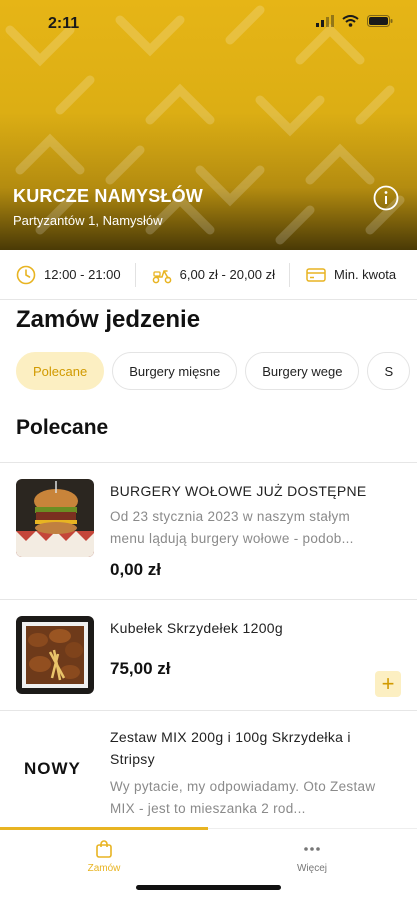 The image size is (417, 900). Describe the element at coordinates (350, 21) in the screenshot. I see `wifi-icon` at that location.